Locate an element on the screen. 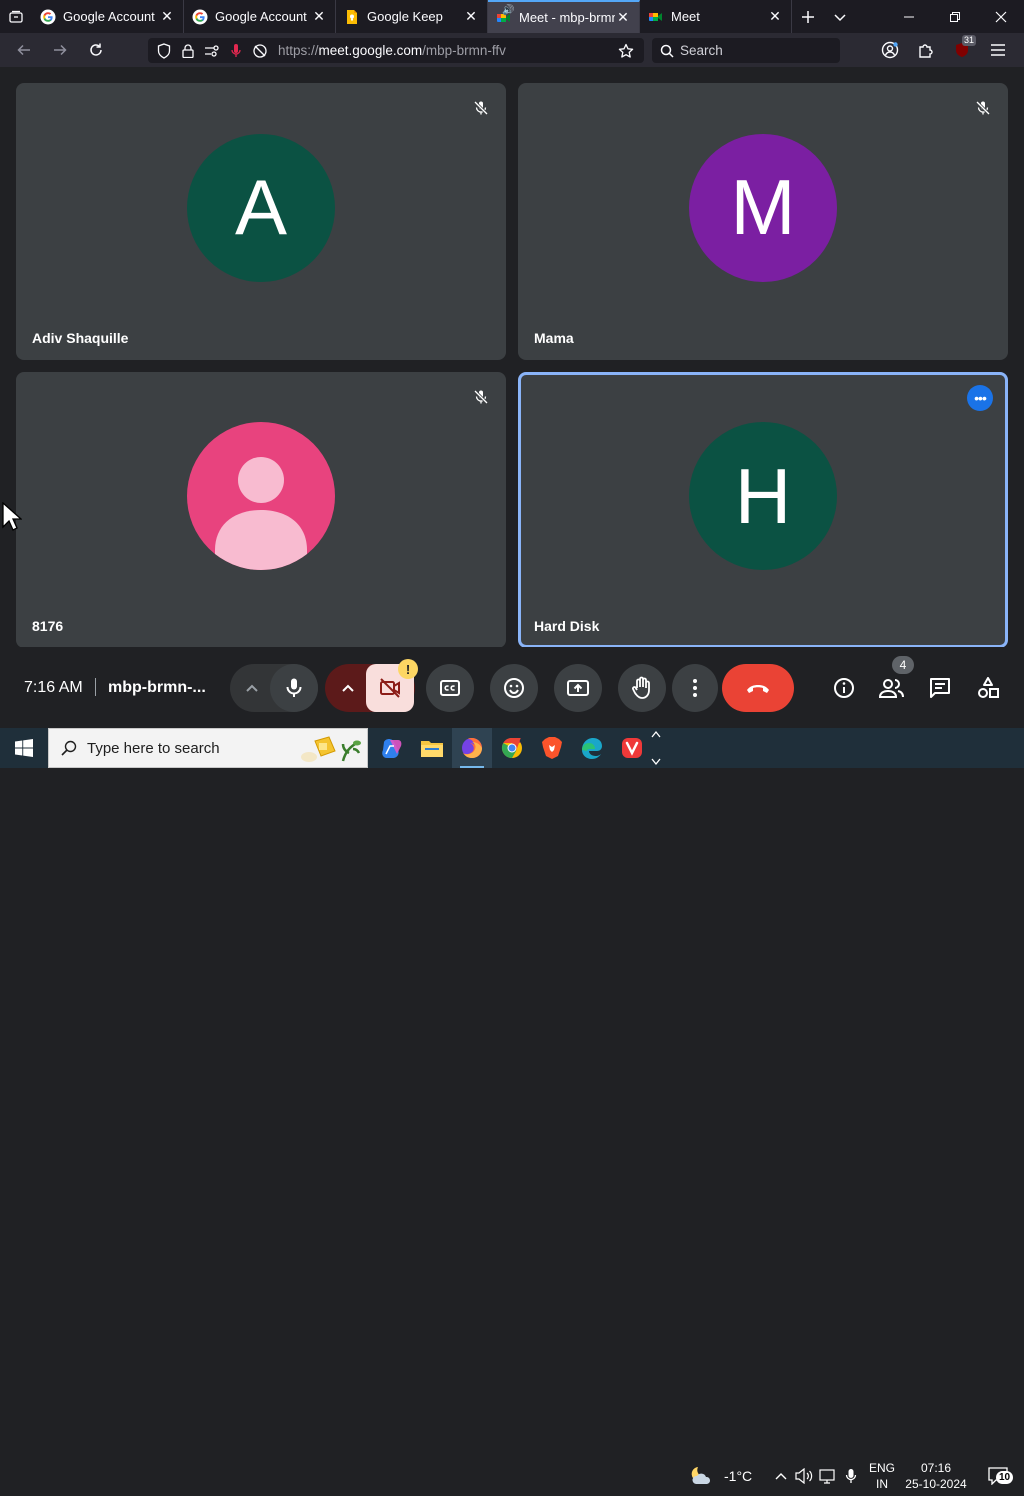 Image resolution: width=1024 pixels, height=1496 pixels. search-icon is located at coordinates (667, 51).